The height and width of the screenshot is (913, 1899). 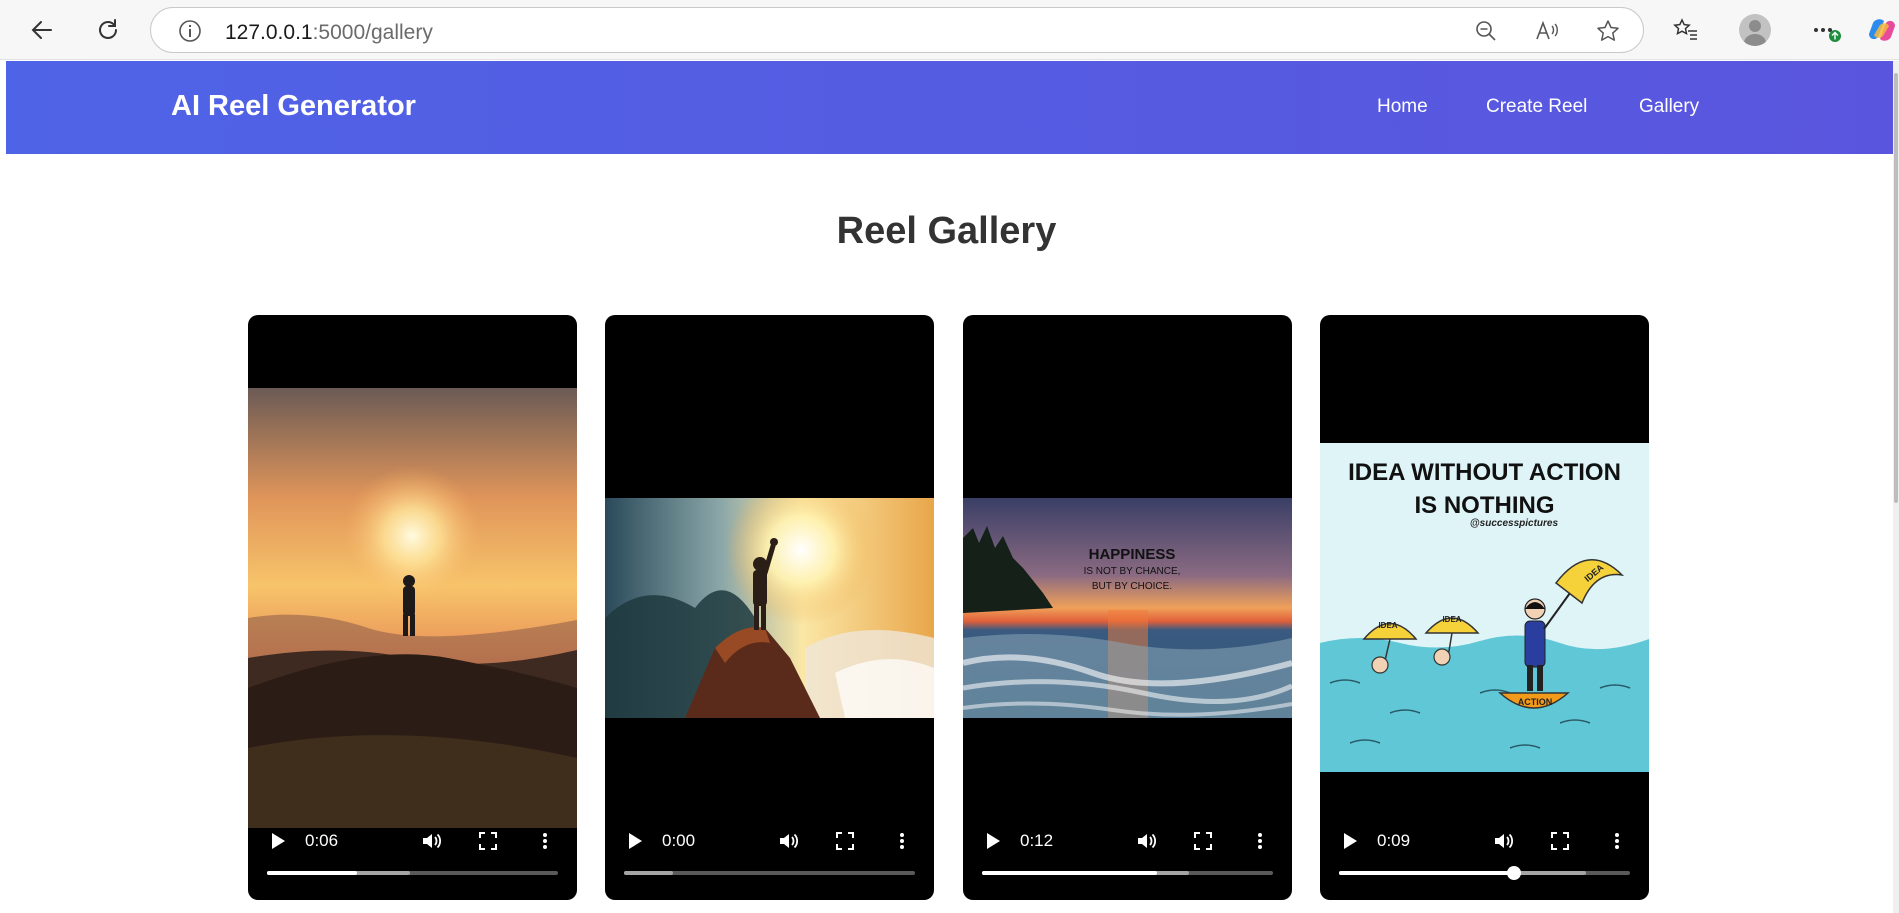 I want to click on video-controls: 0:06, so click(x=412, y=607).